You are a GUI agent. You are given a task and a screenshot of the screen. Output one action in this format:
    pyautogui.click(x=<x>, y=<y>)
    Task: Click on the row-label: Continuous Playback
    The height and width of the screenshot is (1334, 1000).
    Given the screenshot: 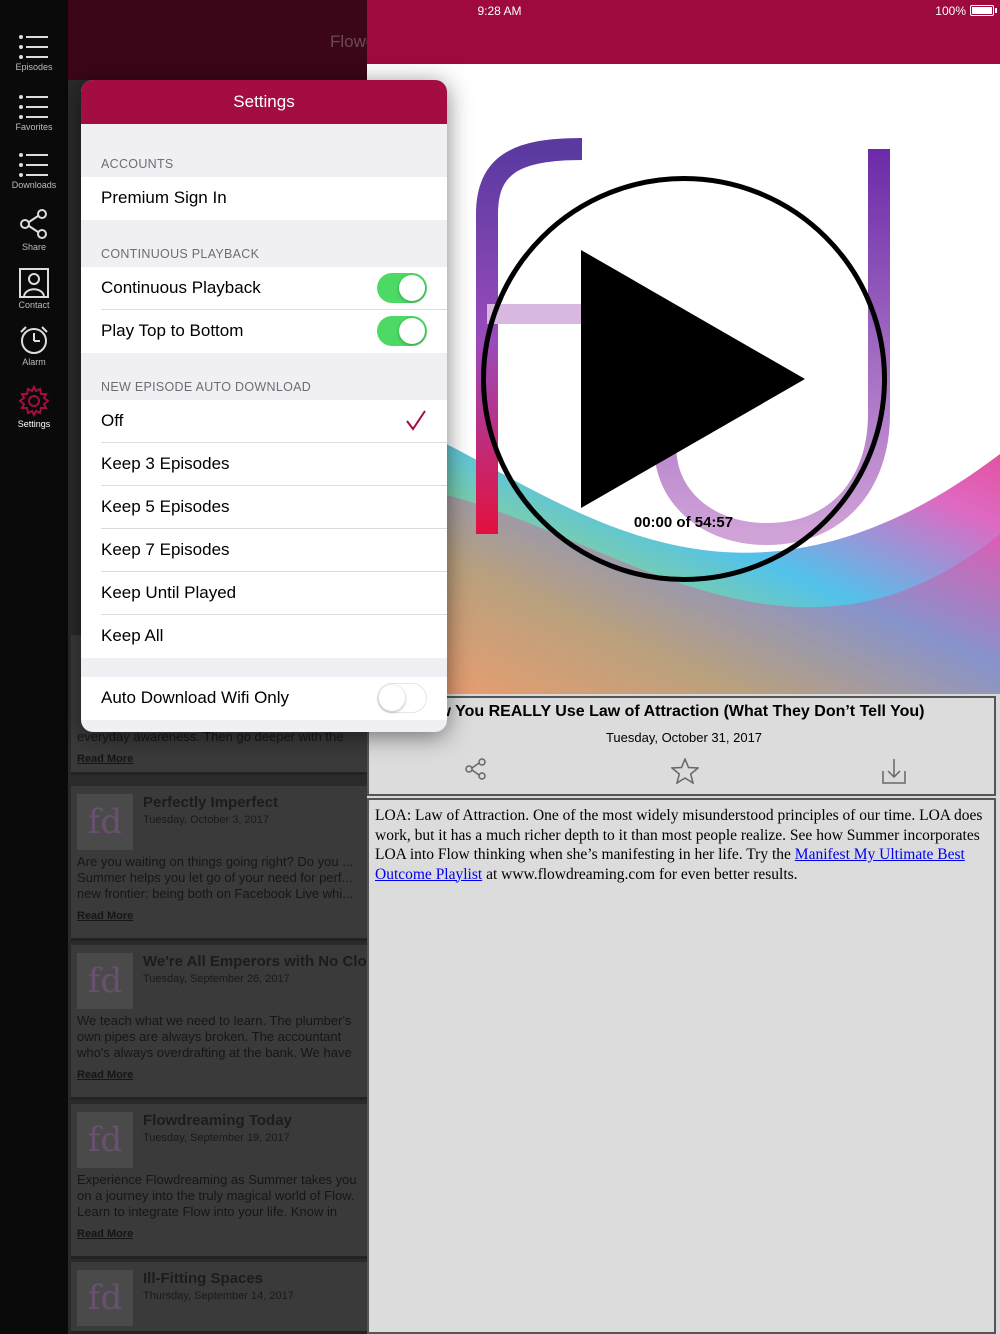 What is the action you would take?
    pyautogui.click(x=181, y=287)
    